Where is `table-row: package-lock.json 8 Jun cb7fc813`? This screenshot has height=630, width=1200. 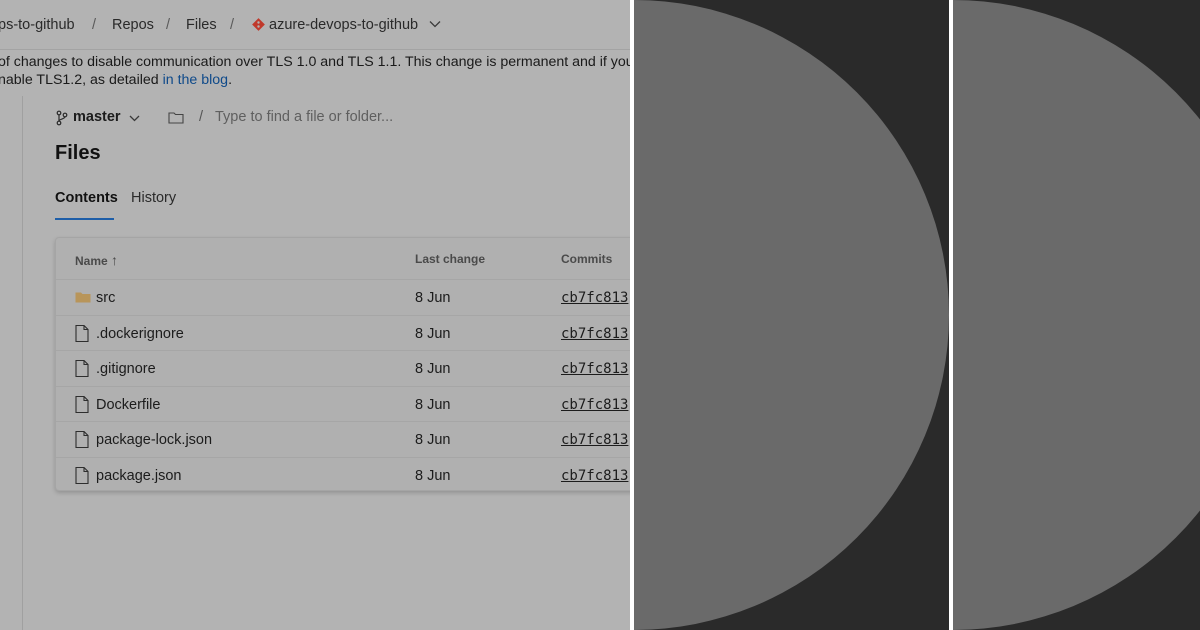
table-row: package-lock.json 8 Jun cb7fc813 is located at coordinates (343, 439).